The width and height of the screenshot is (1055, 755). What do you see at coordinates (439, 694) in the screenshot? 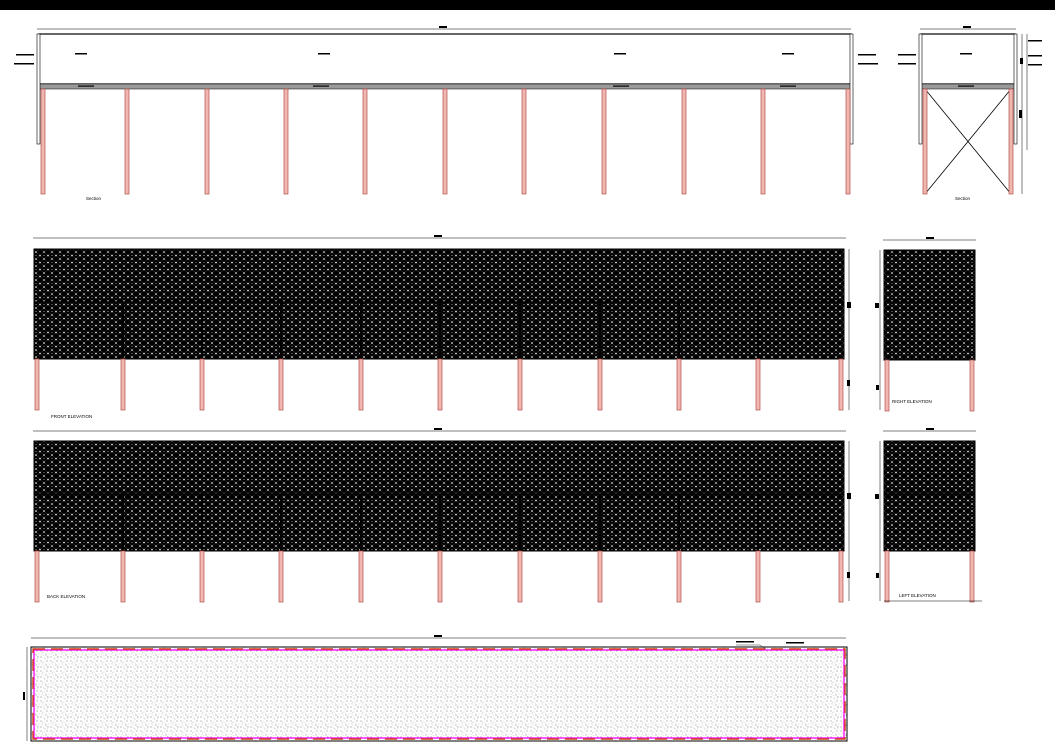
I see `plan-floor` at bounding box center [439, 694].